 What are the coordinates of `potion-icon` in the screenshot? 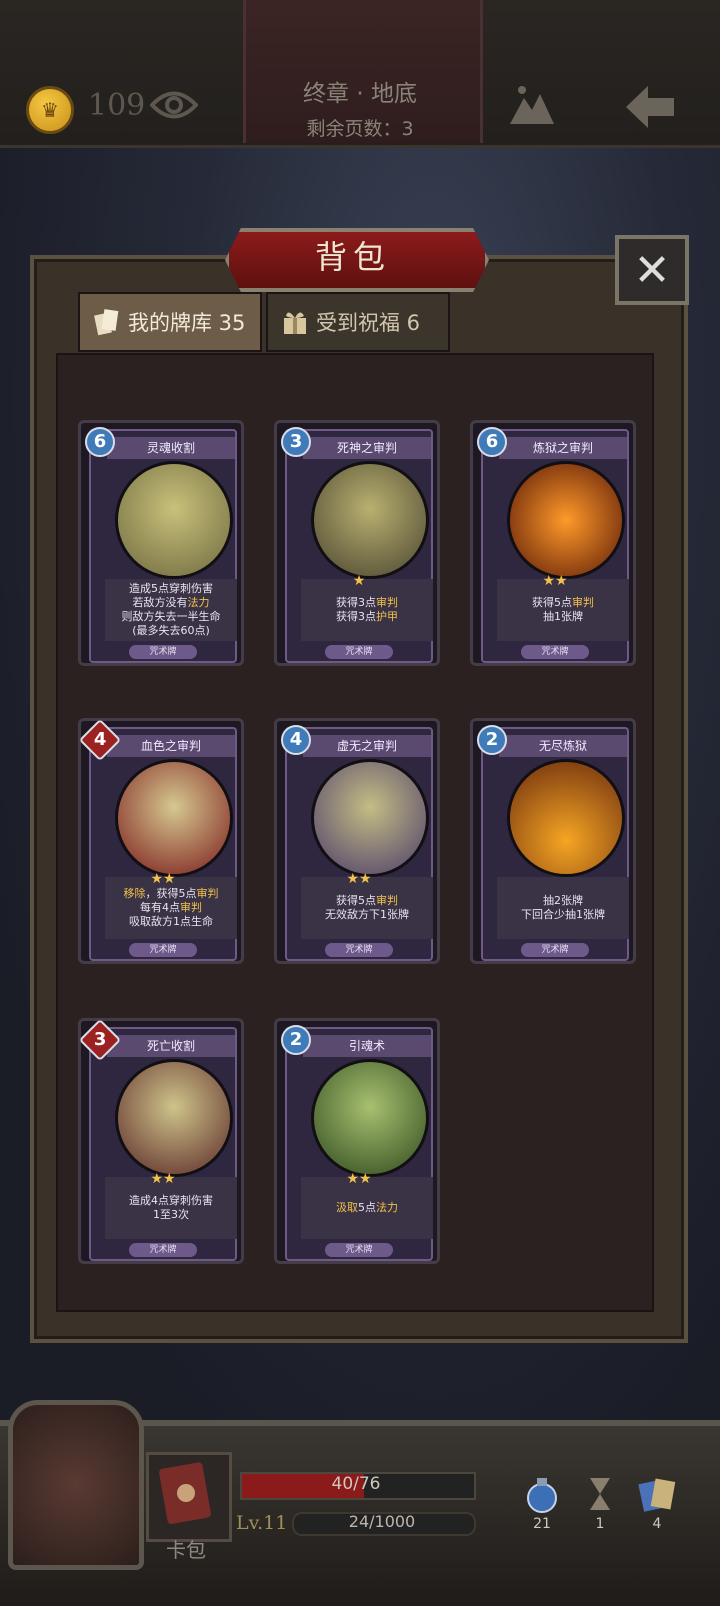 It's located at (542, 1494).